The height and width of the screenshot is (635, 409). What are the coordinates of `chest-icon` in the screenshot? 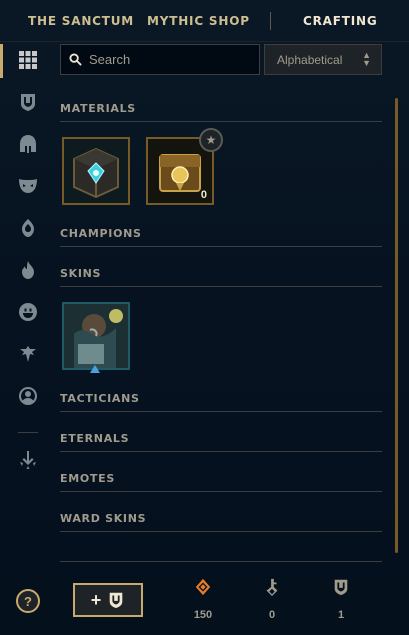 It's located at (341, 587).